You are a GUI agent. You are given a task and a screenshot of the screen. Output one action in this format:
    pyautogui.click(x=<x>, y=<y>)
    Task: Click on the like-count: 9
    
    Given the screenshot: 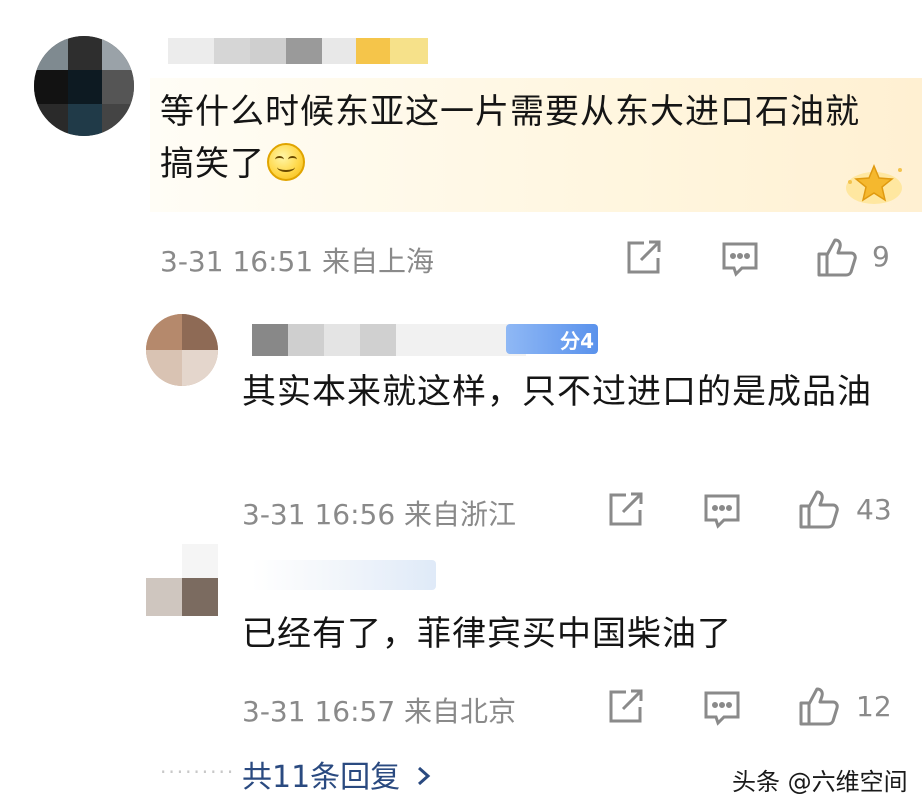 What is the action you would take?
    pyautogui.click(x=881, y=256)
    